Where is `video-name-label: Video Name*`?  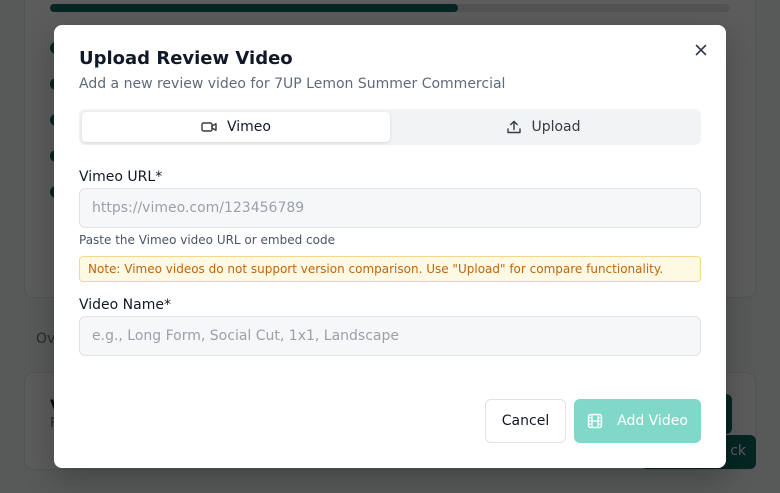 video-name-label: Video Name* is located at coordinates (125, 305).